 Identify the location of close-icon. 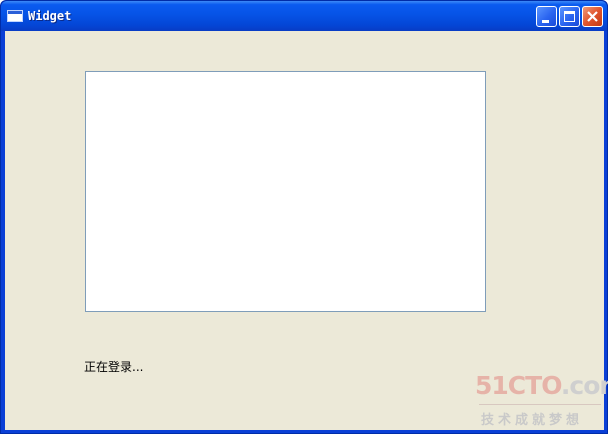
(592, 16).